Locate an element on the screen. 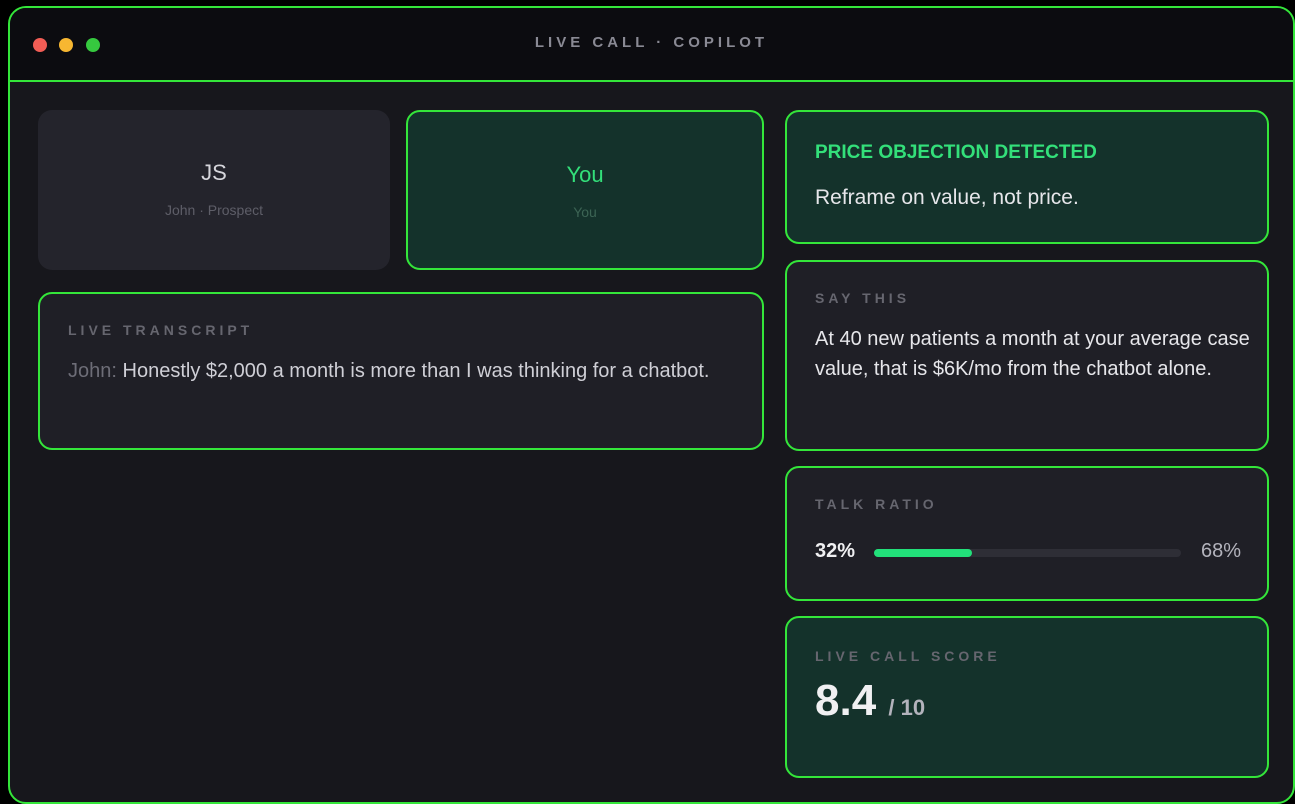 Image resolution: width=1295 pixels, height=804 pixels. objection-text: Reframe on value, not price. is located at coordinates (947, 197).